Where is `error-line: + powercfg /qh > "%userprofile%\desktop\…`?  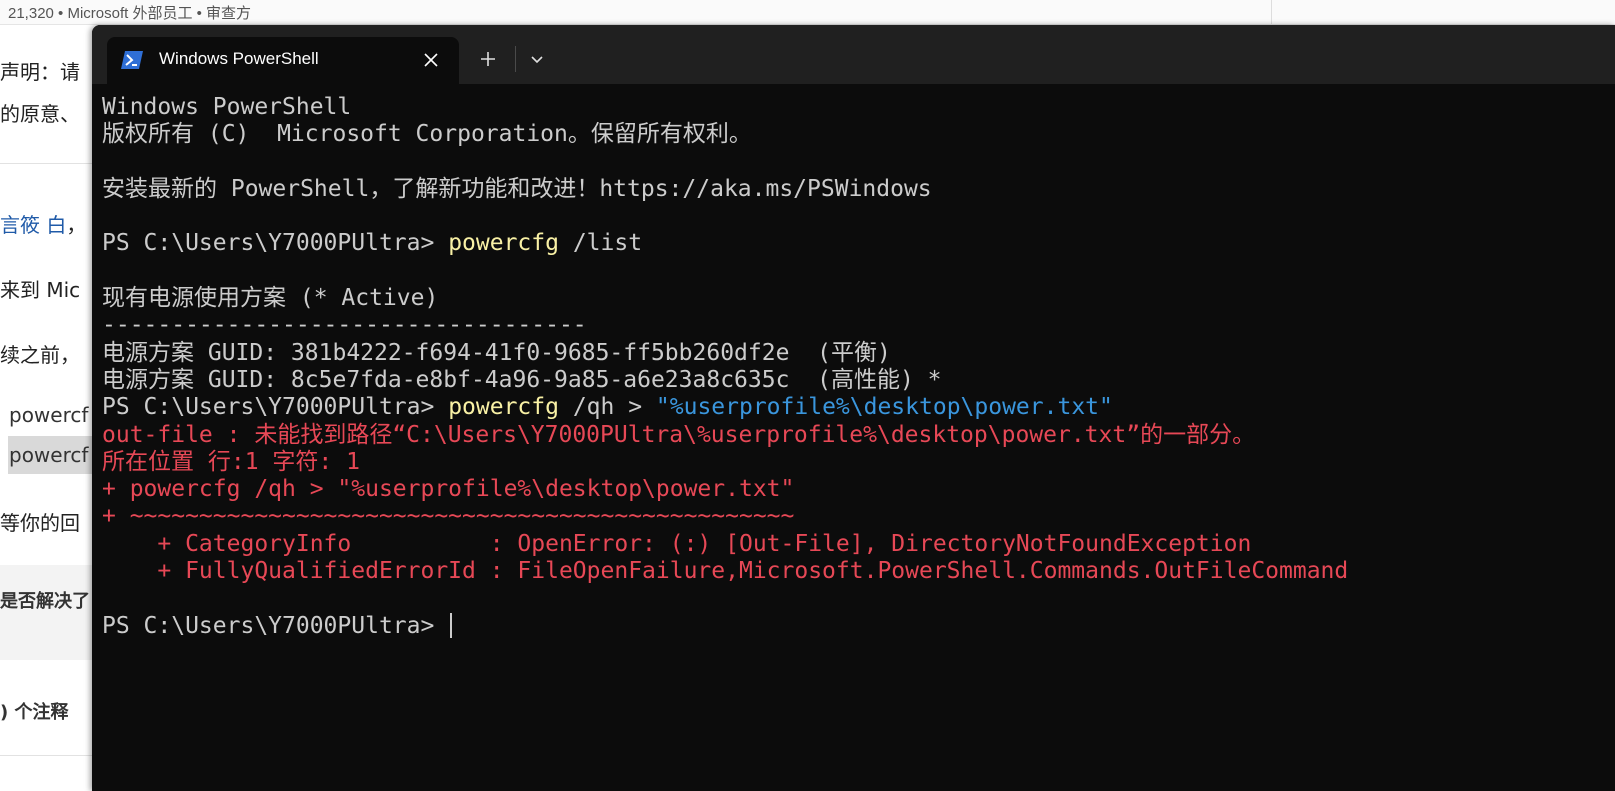
error-line: + powercfg /qh > "%userprofile%\desktop\… is located at coordinates (448, 489).